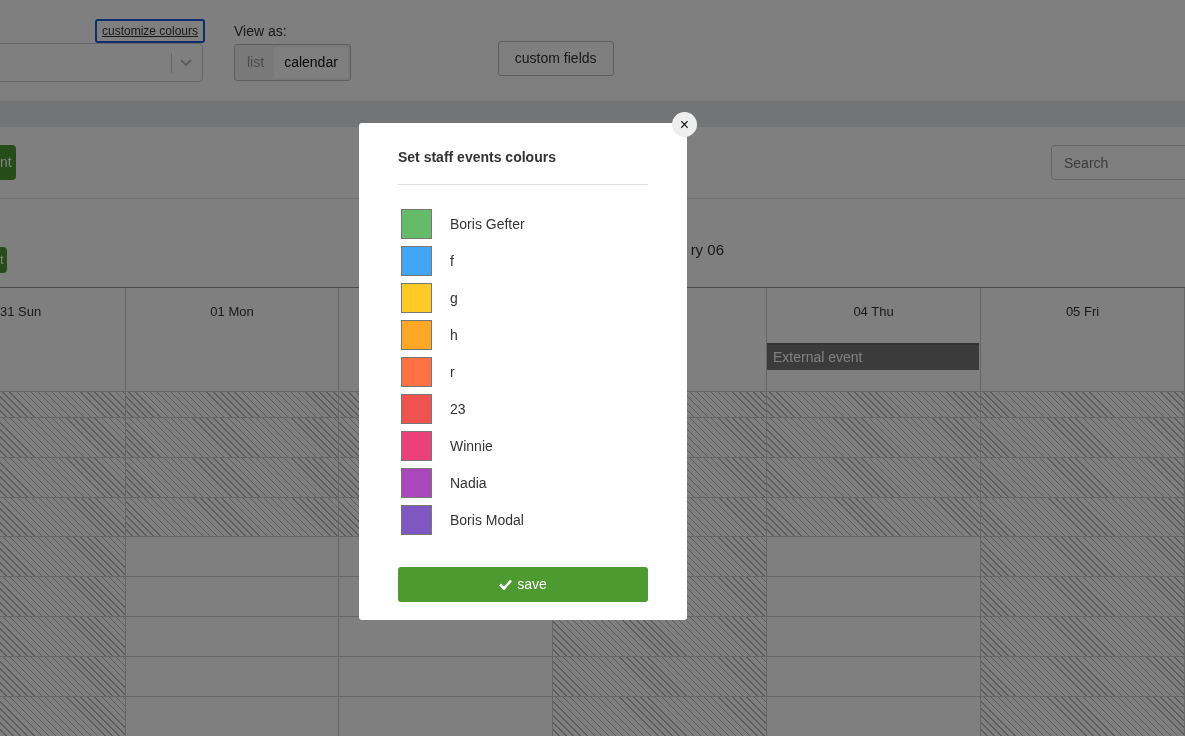  Describe the element at coordinates (487, 520) in the screenshot. I see `staff-name: Boris Modal` at that location.